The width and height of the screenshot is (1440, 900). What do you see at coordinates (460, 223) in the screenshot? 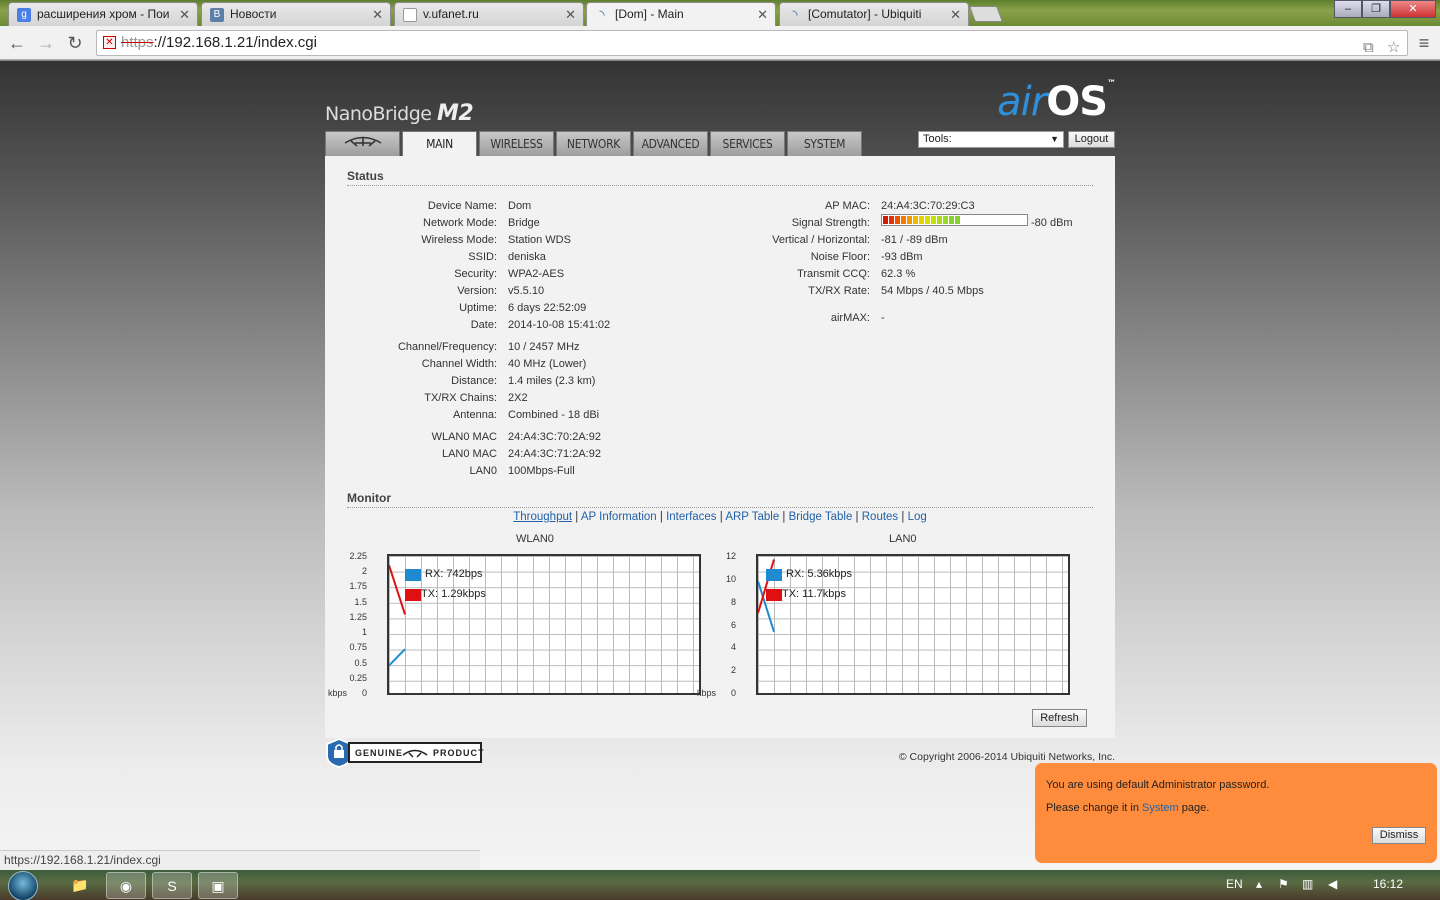
I see `status-label: Network Mode:` at bounding box center [460, 223].